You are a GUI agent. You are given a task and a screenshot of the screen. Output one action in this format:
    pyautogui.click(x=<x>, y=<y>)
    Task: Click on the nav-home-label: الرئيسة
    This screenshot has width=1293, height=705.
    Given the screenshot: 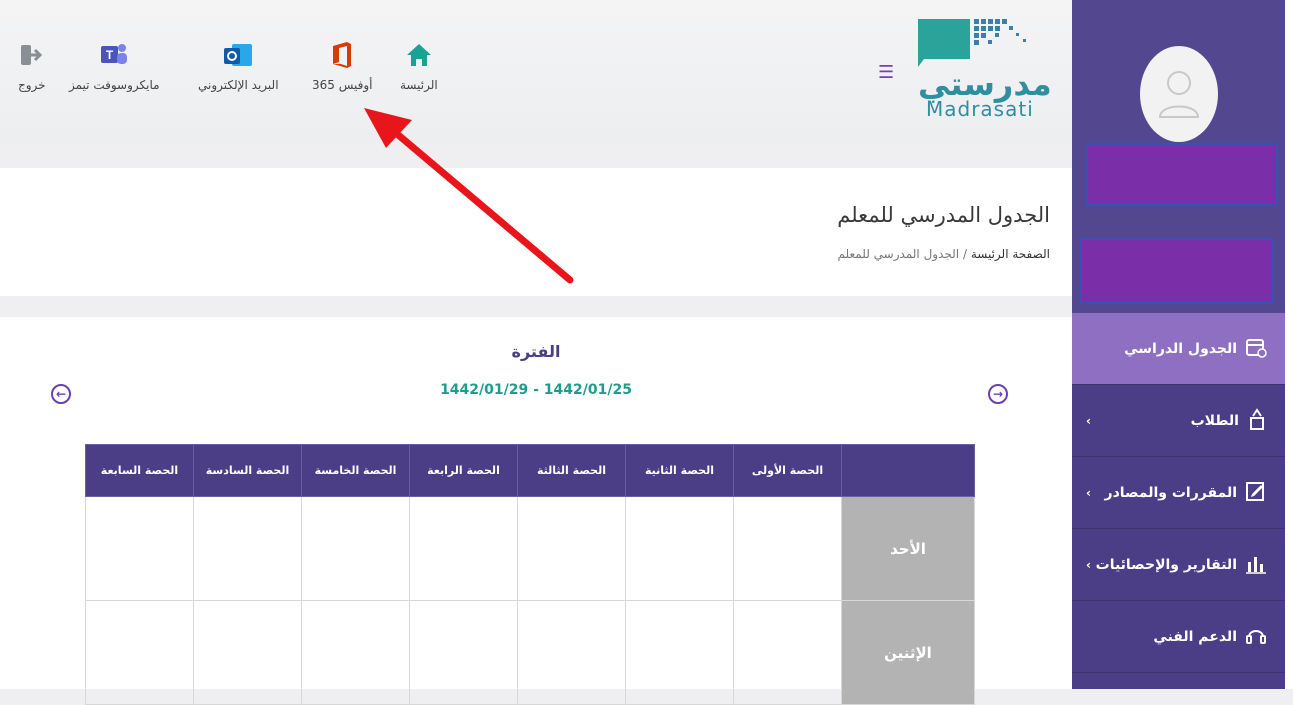 What is the action you would take?
    pyautogui.click(x=419, y=85)
    